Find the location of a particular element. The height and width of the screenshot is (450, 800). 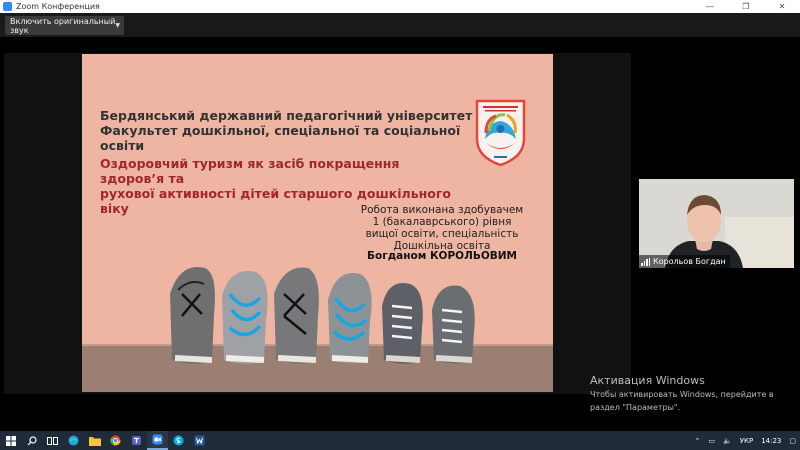

edge-icon is located at coordinates (73, 440).